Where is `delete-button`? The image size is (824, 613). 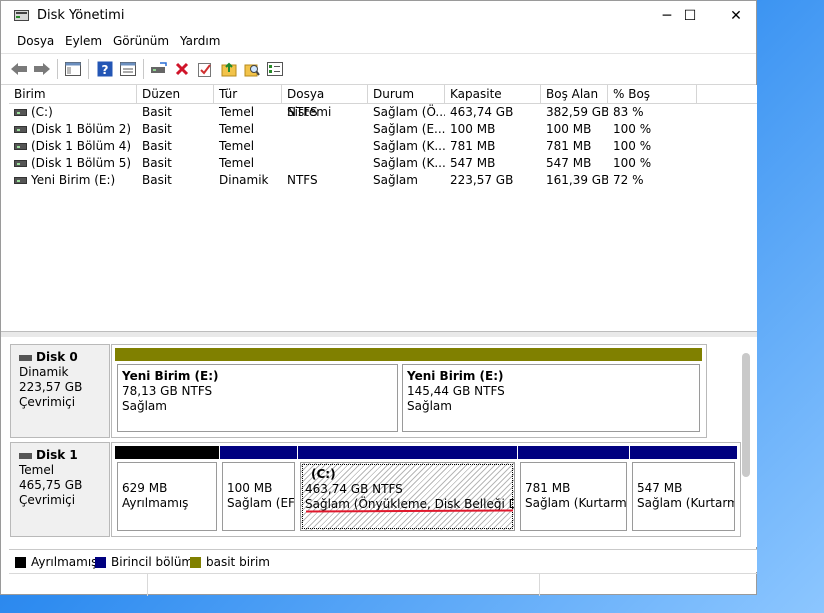
delete-button is located at coordinates (182, 69).